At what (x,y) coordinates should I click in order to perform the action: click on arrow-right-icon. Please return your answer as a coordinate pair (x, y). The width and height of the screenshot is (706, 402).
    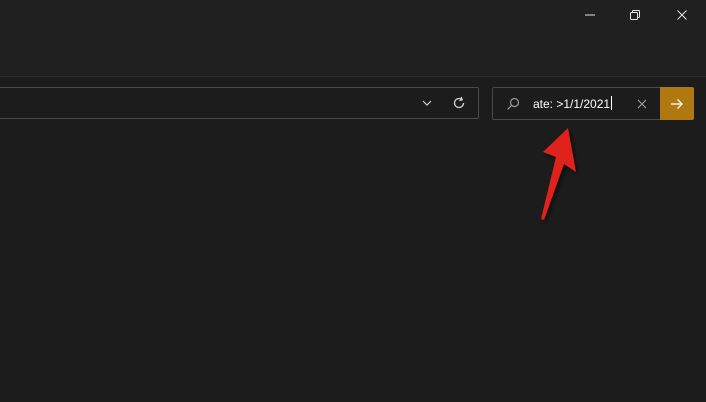
    Looking at the image, I should click on (677, 103).